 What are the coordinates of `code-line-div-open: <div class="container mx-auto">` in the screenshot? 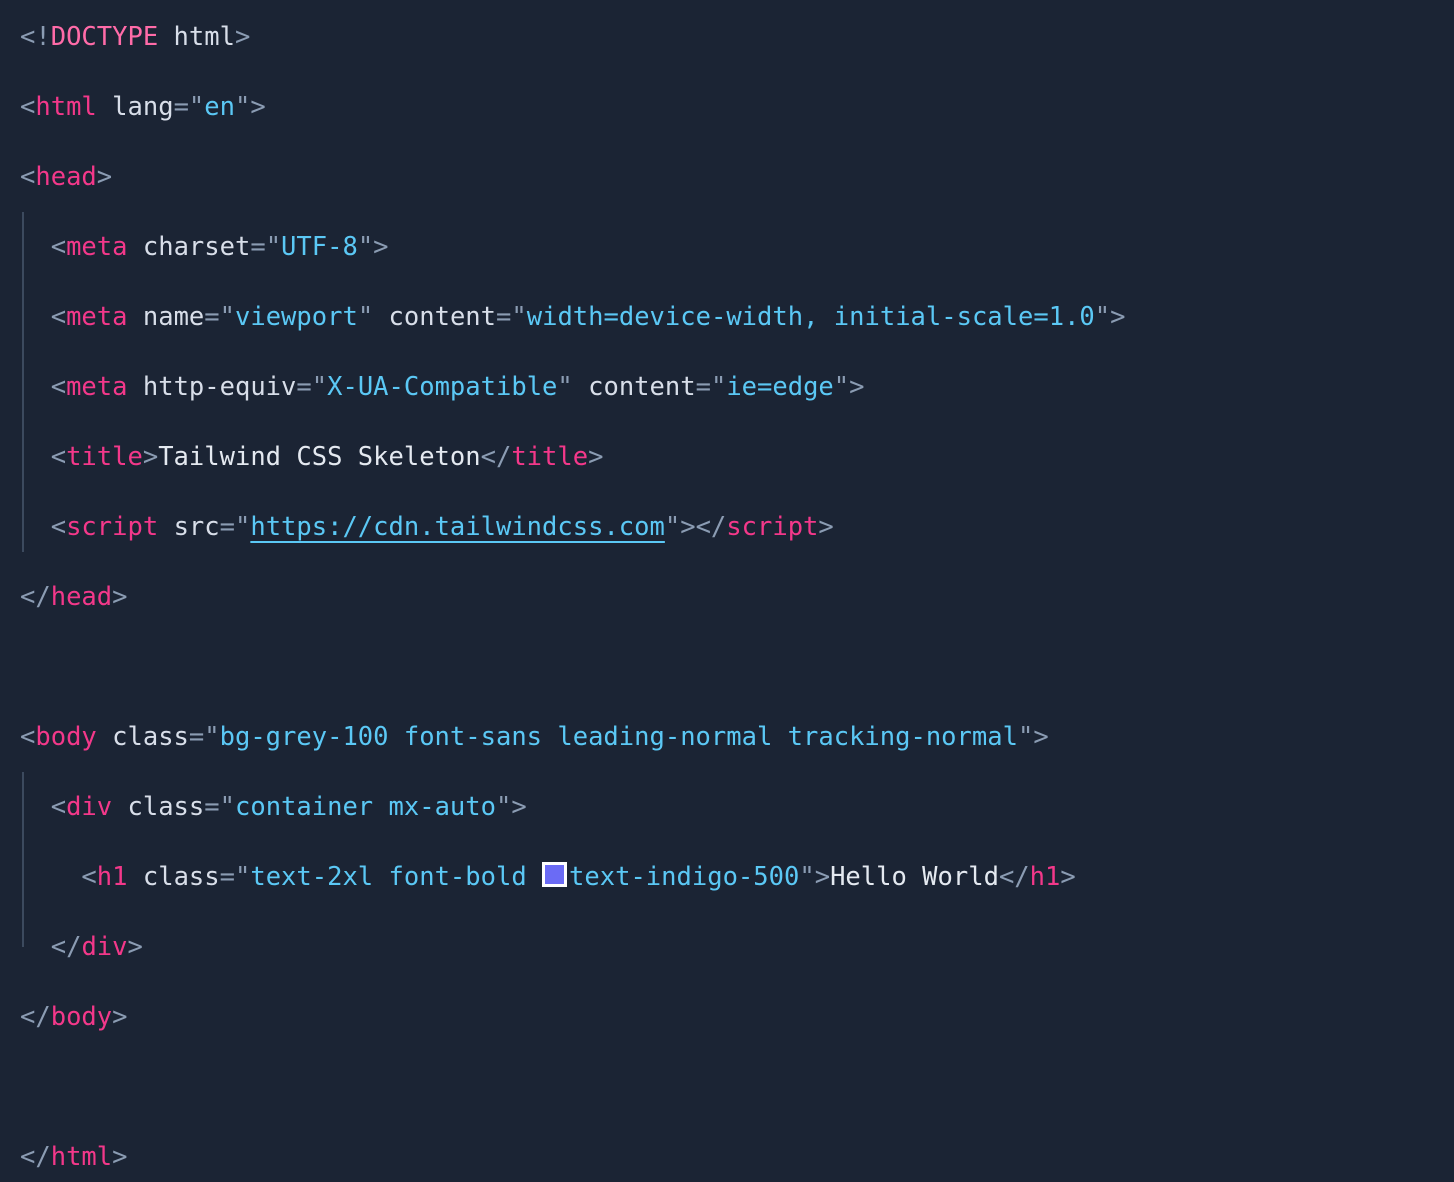 It's located at (737, 807).